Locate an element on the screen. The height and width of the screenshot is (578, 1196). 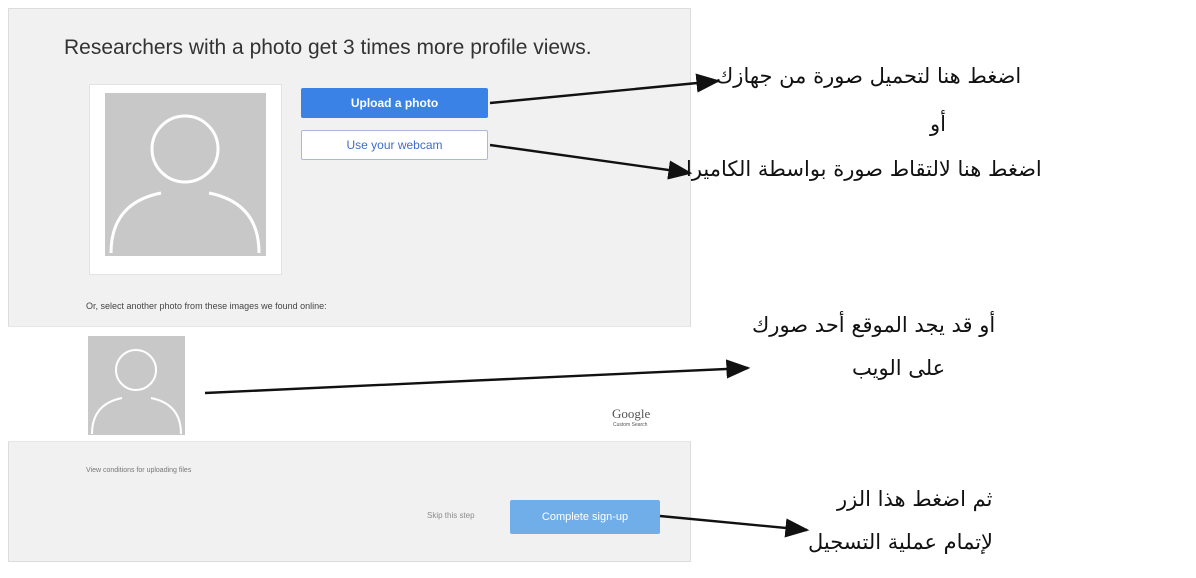
annotation-web-line1: أو قد يجد الموقع أحد صورك is located at coordinates (874, 325).